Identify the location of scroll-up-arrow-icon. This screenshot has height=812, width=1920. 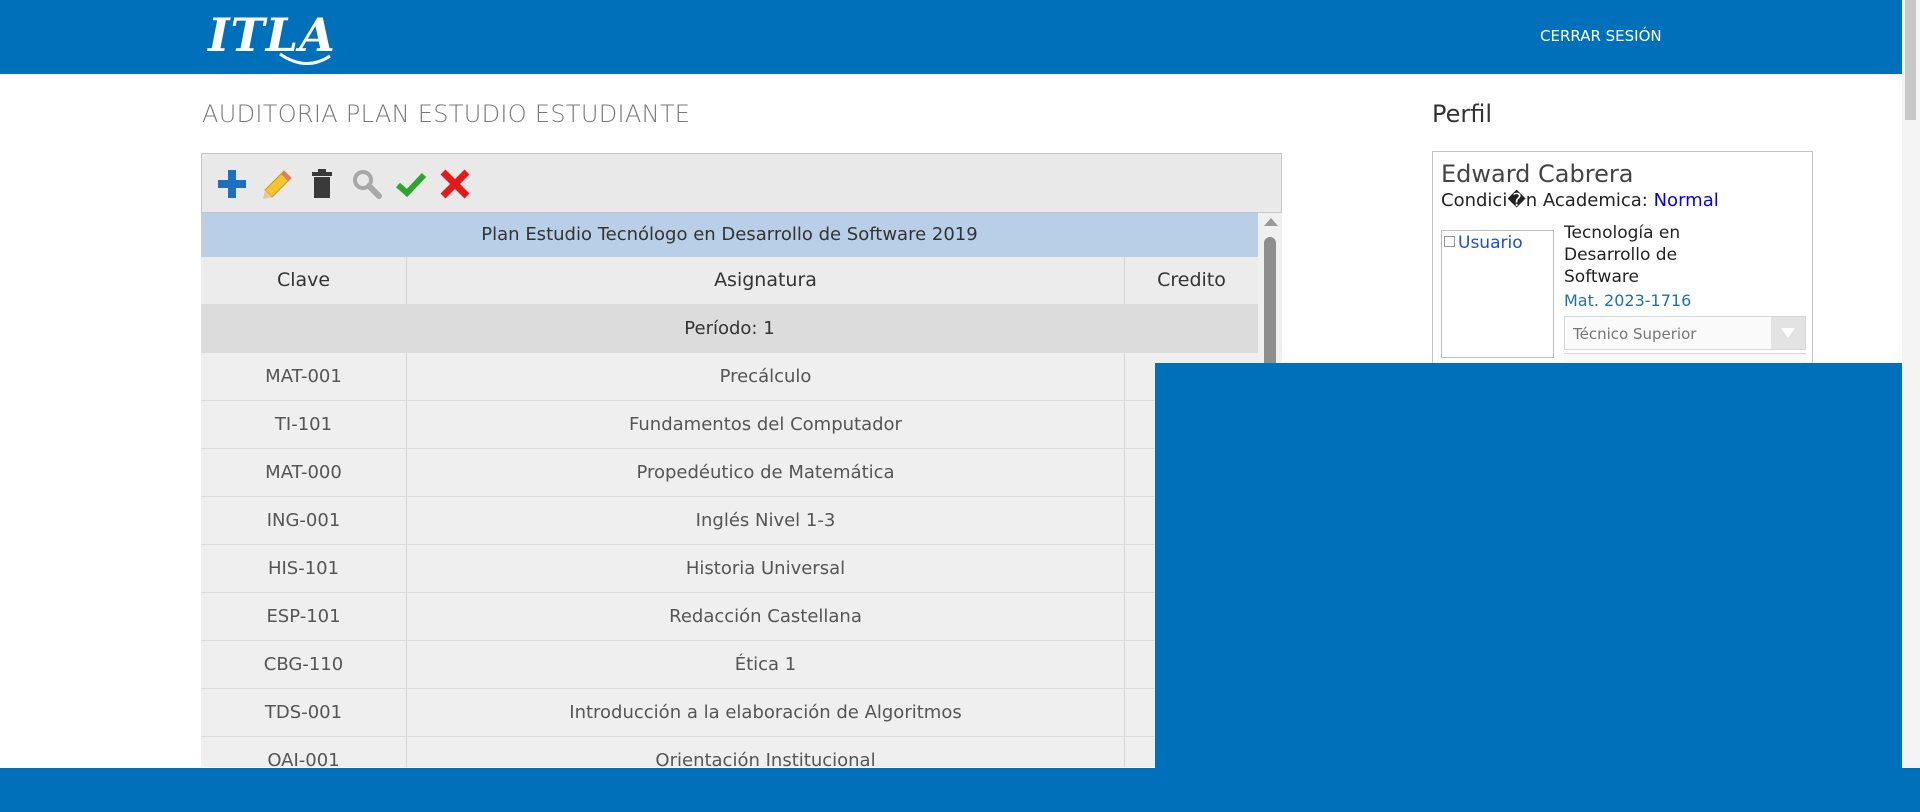
(1271, 222).